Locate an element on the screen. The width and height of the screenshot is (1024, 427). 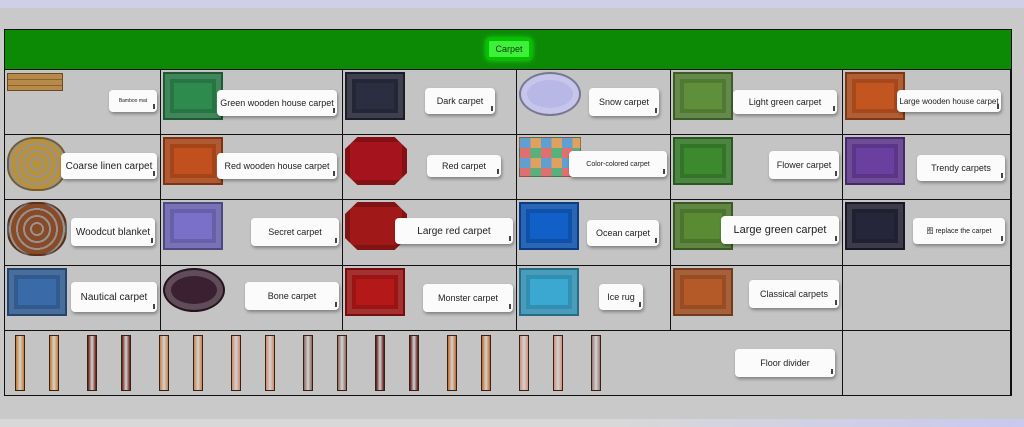
carpet-name-button: Large red carpet is located at coordinates (454, 231).